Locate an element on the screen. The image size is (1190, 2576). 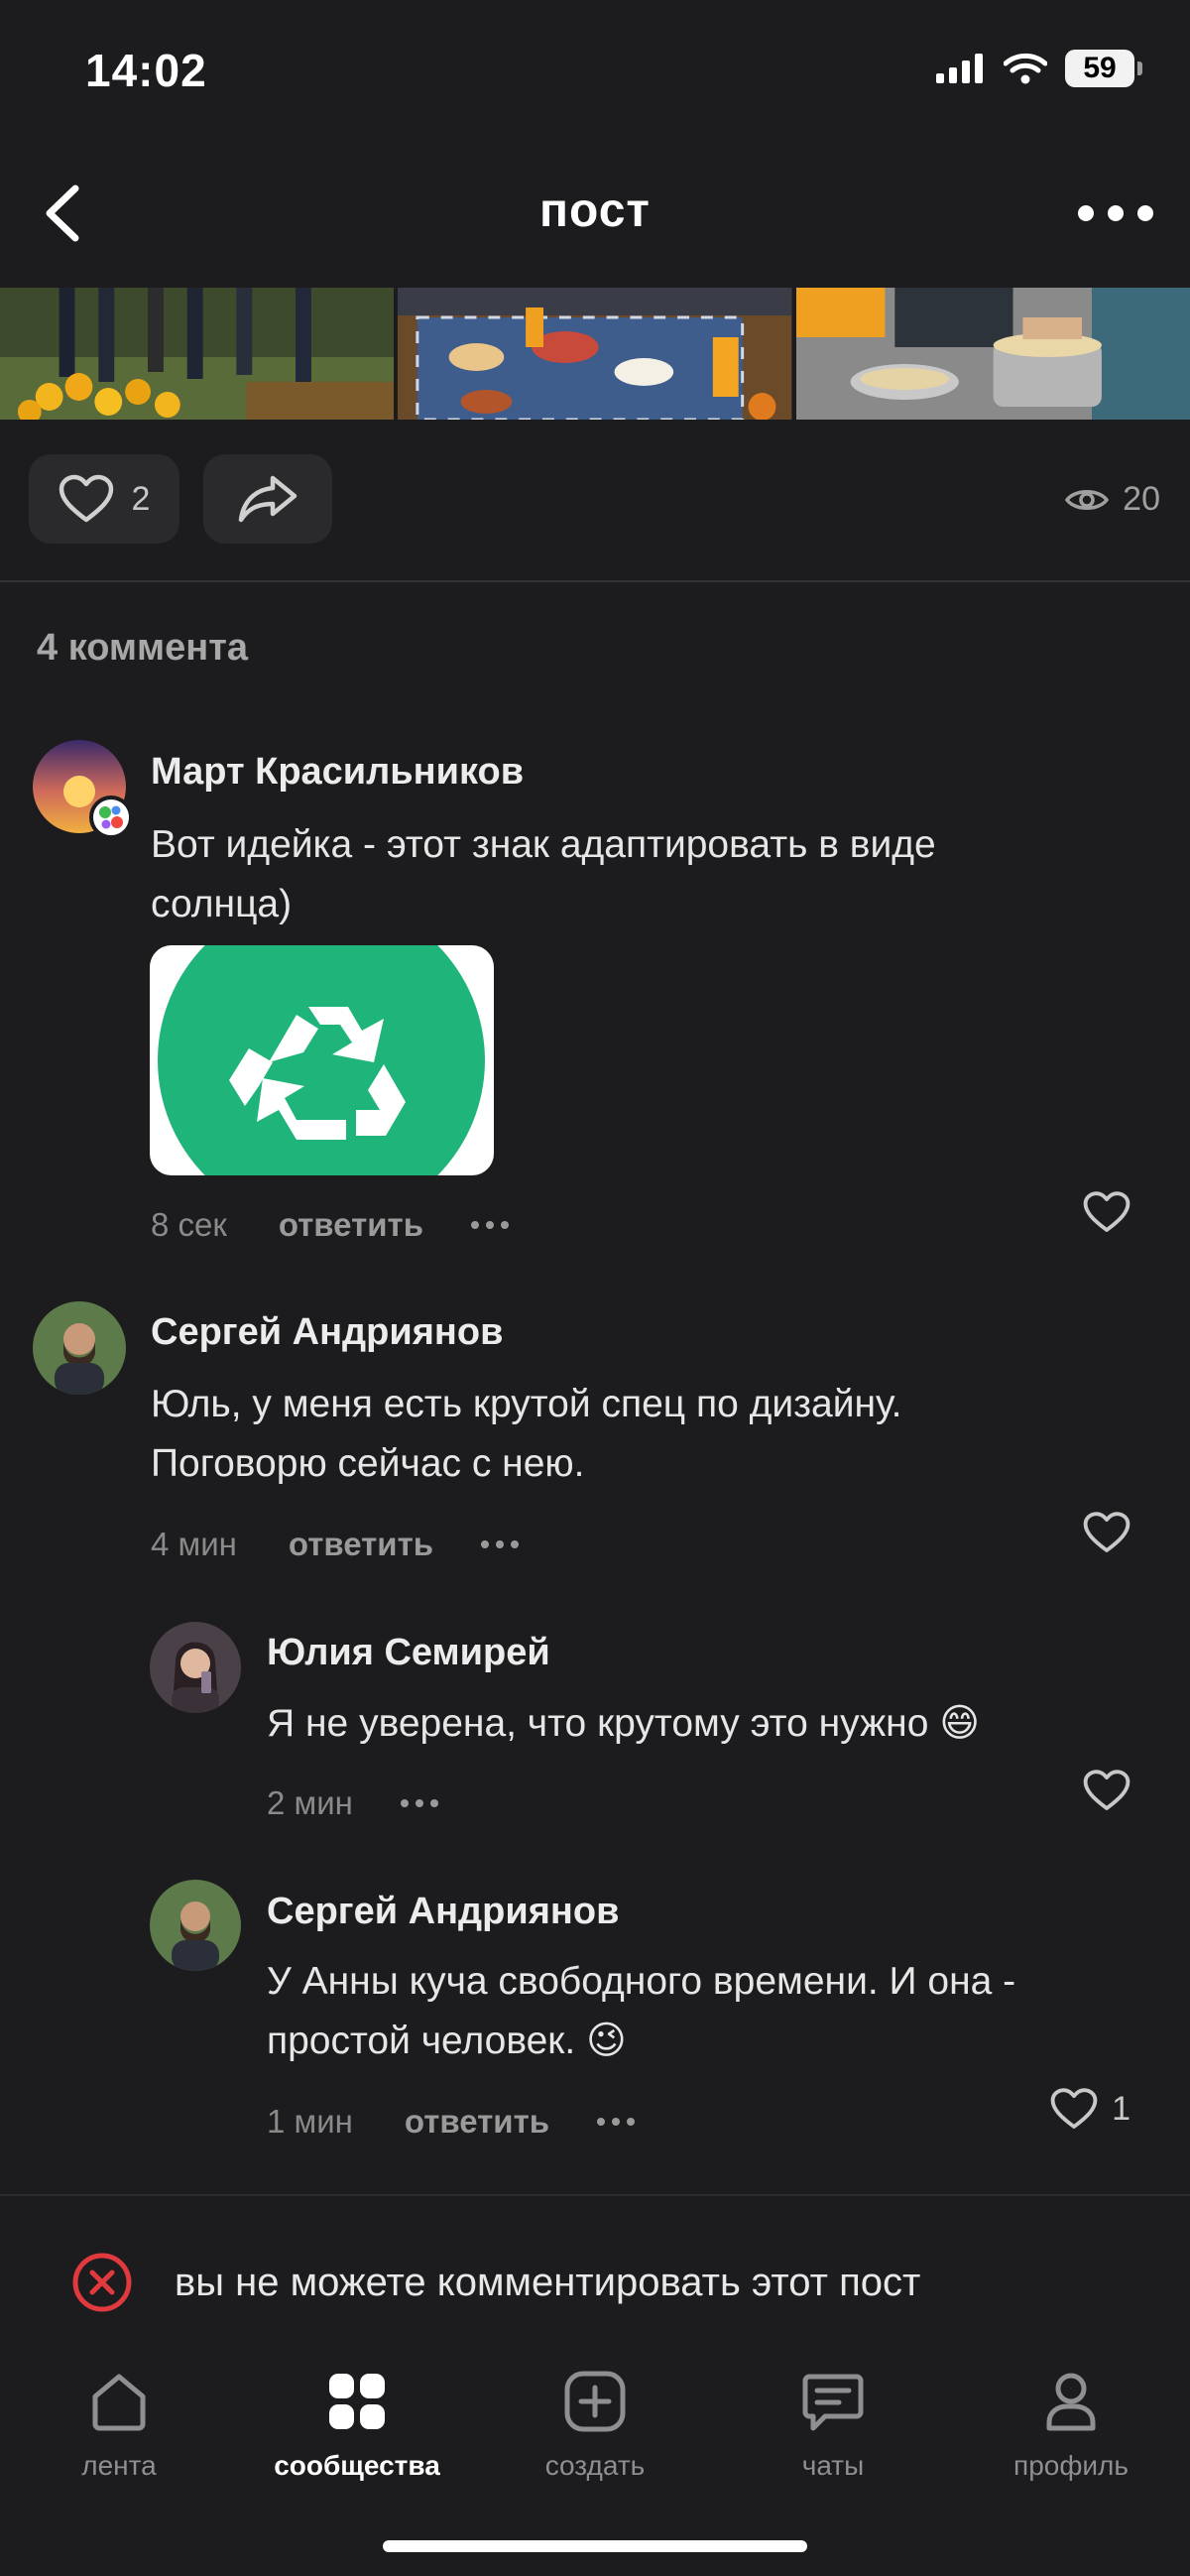
comment-meta: 2 мин is located at coordinates (352, 1803).